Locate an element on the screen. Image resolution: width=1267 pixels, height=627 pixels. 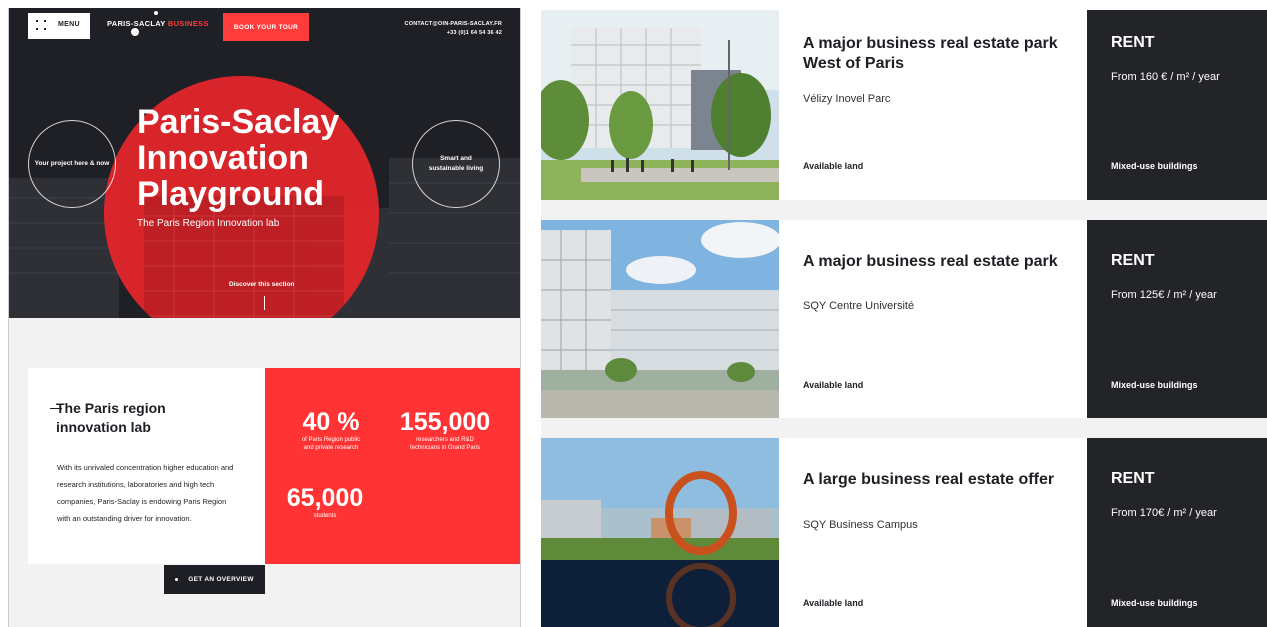
hero-title: Paris-Saclay Innovation Playground is located at coordinates (238, 158).